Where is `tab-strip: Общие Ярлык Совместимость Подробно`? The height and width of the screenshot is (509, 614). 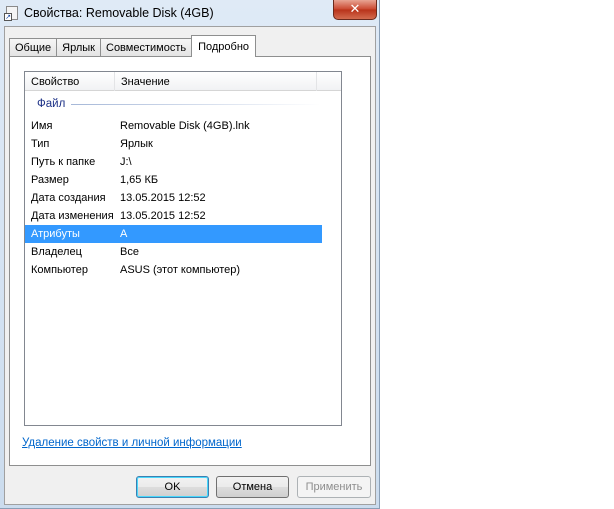 tab-strip: Общие Ярлык Совместимость Подробно is located at coordinates (133, 45).